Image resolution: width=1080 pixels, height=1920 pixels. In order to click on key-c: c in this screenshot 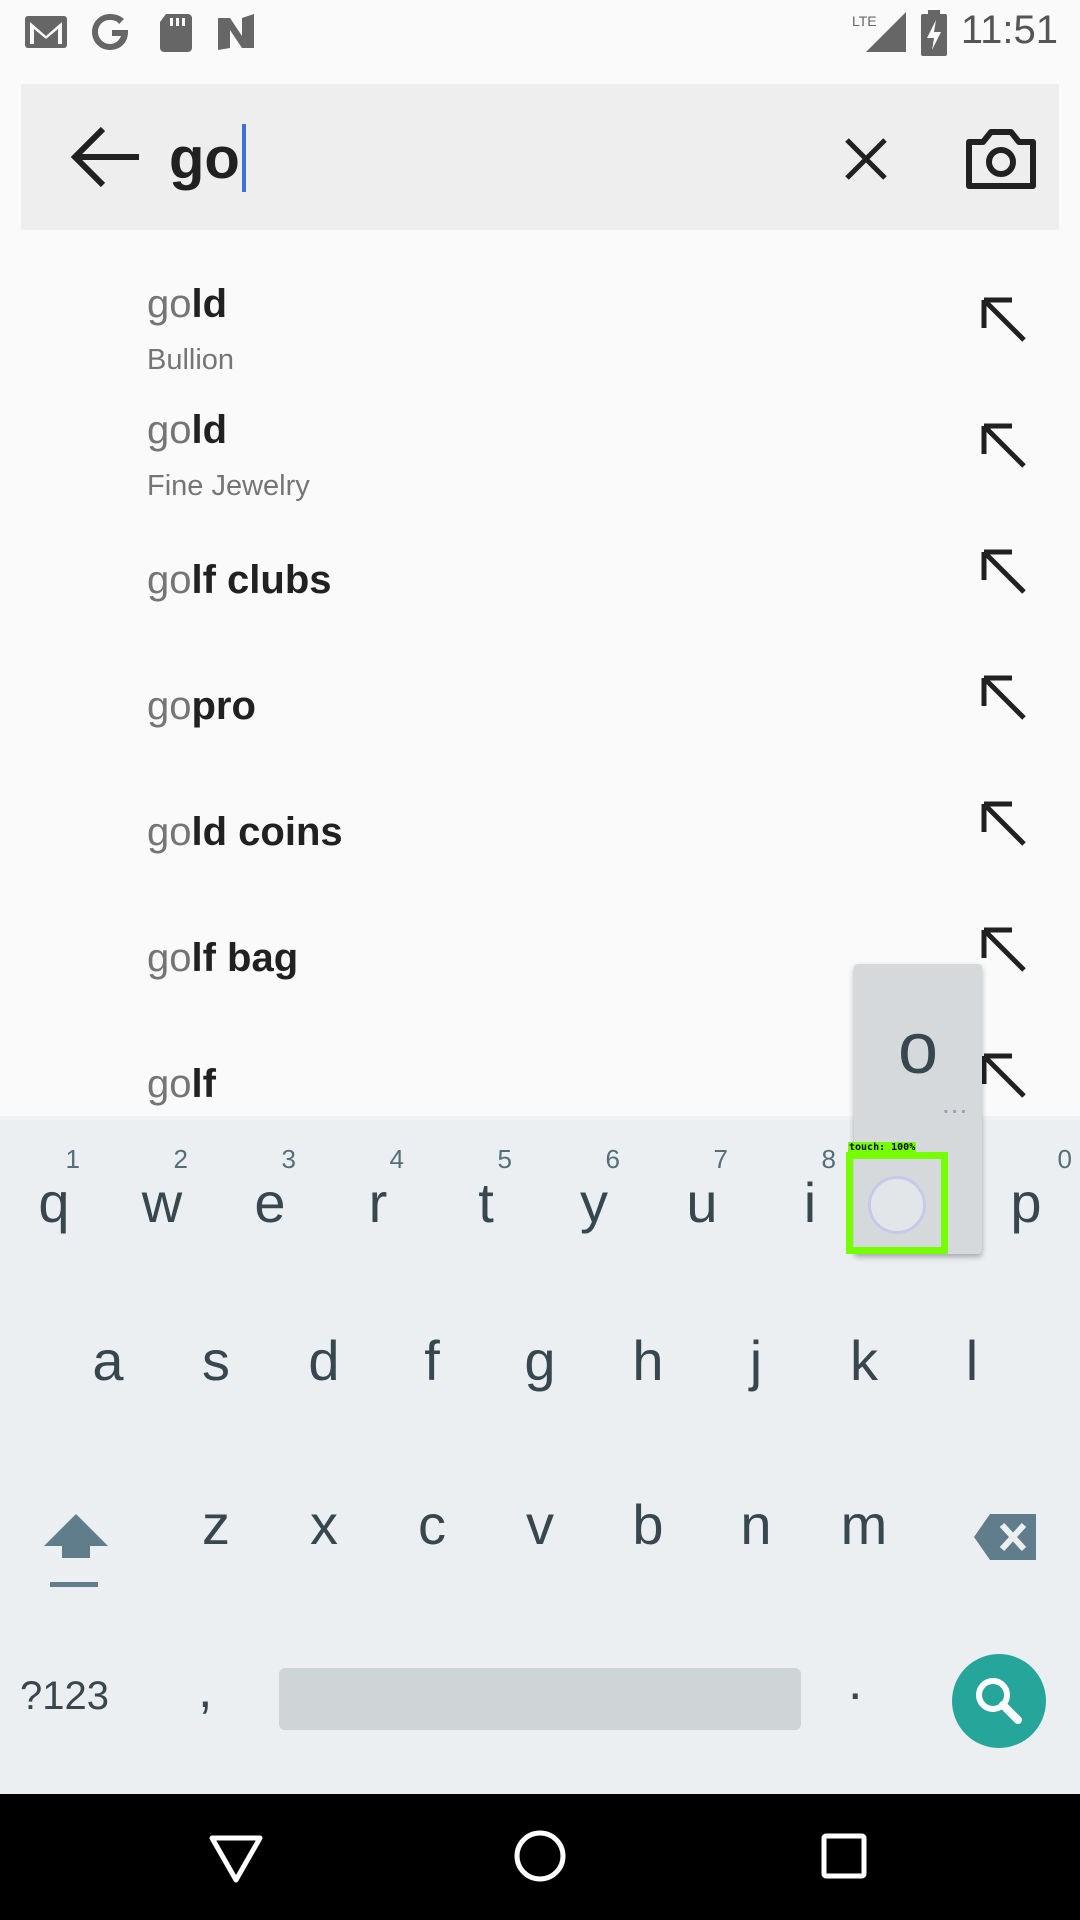, I will do `click(432, 1518)`.